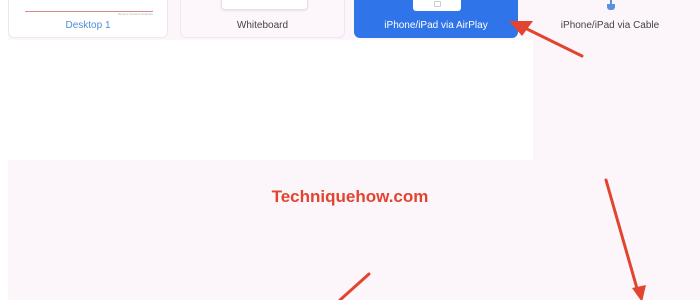 The image size is (700, 300). I want to click on arrow-down-left, so click(354, 286).